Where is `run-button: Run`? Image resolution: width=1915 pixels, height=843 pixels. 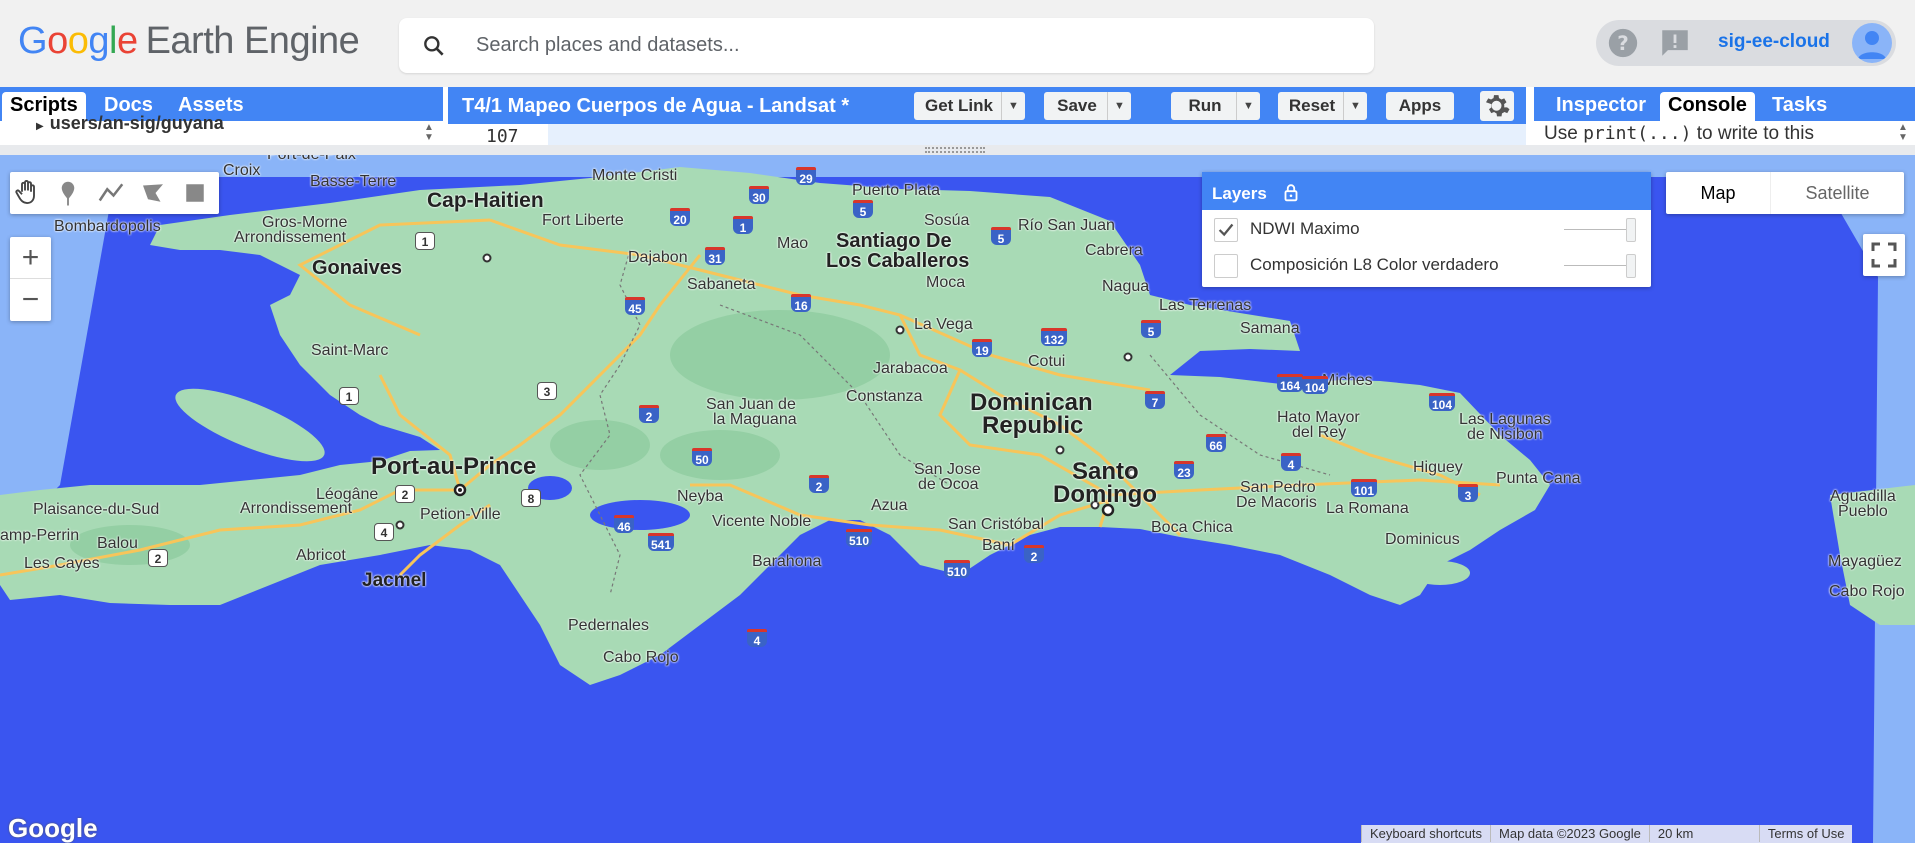 run-button: Run is located at coordinates (1205, 106).